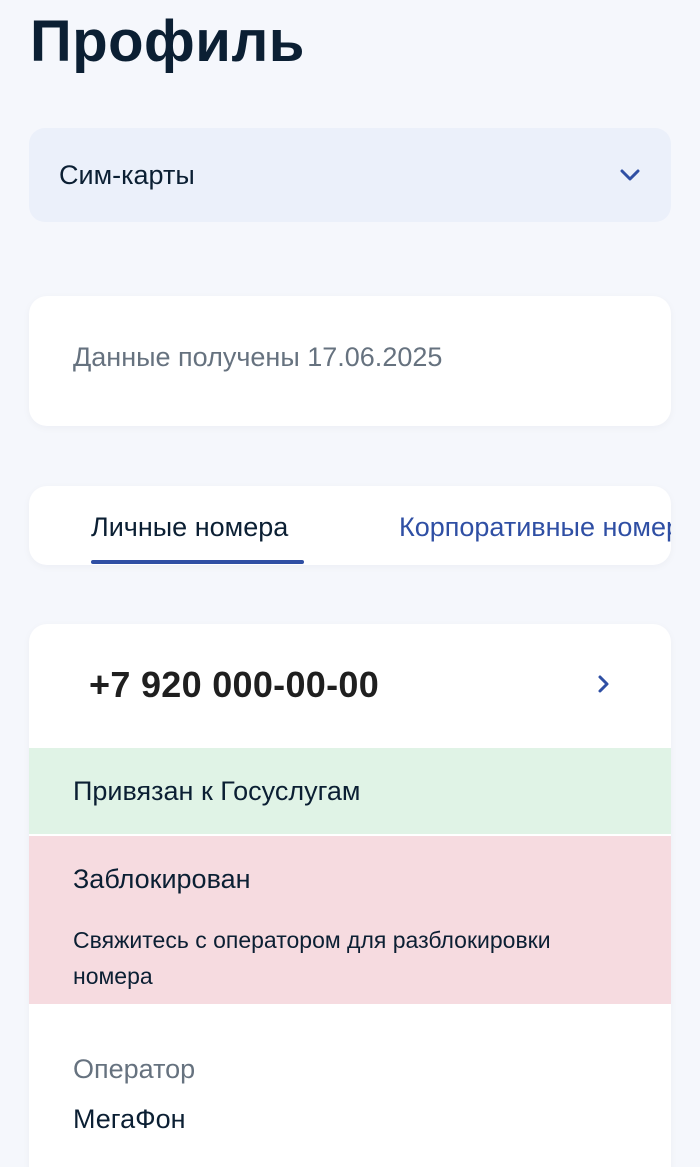  What do you see at coordinates (350, 525) in the screenshot?
I see `number-tabs: Личные номера Корпоративные номера` at bounding box center [350, 525].